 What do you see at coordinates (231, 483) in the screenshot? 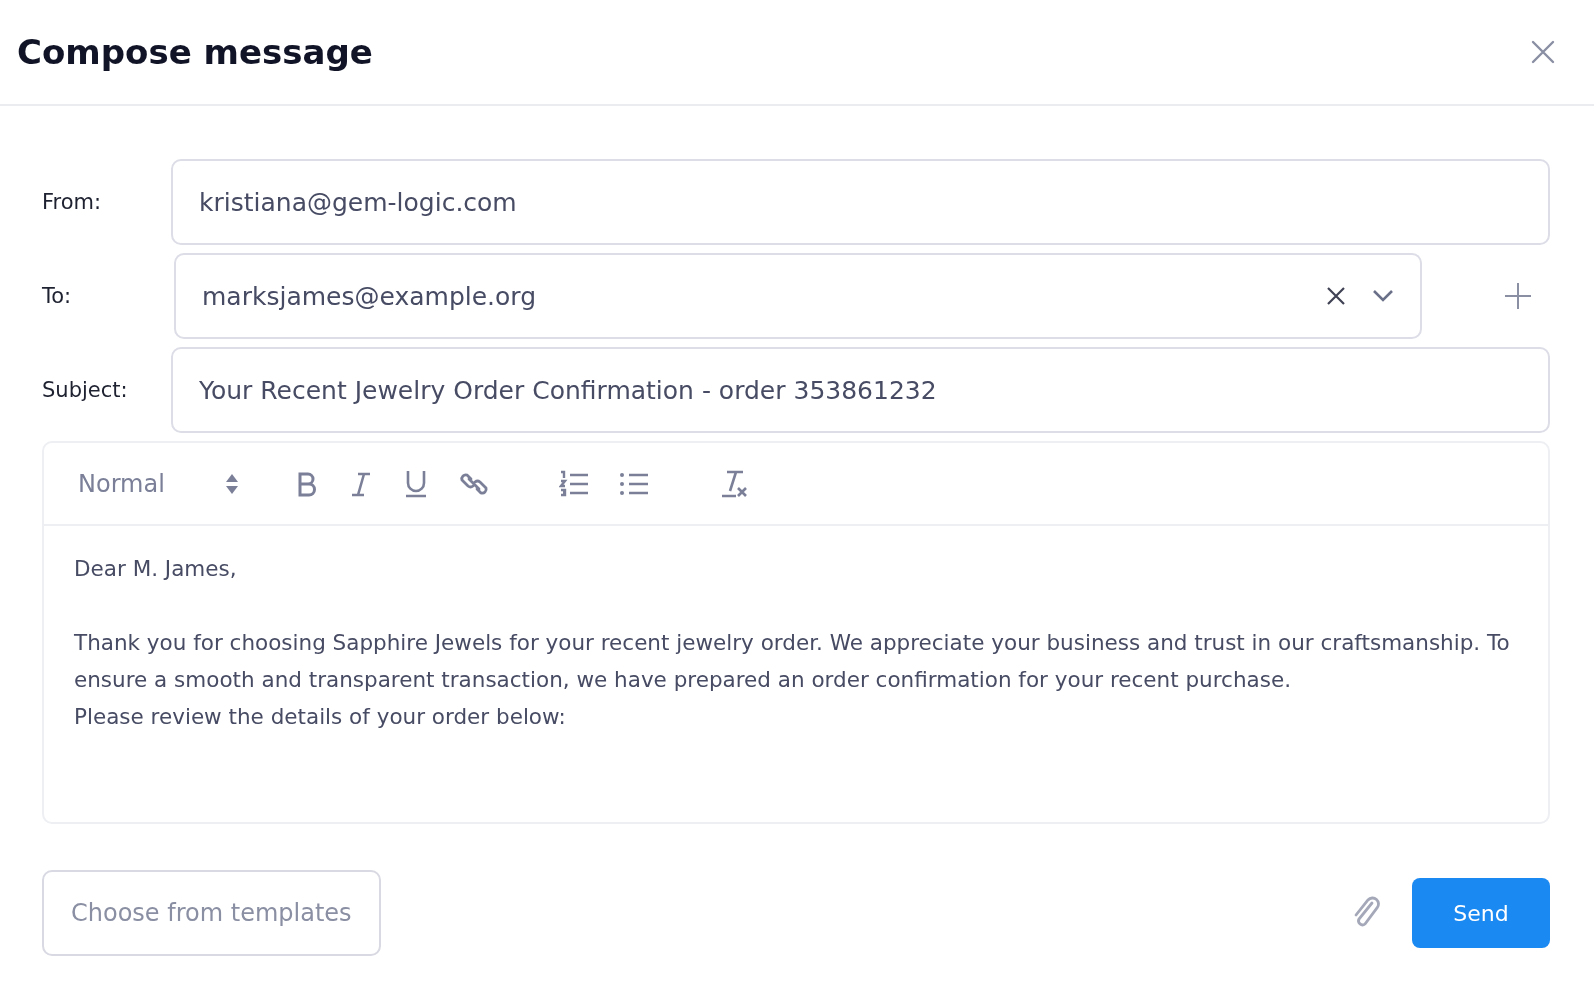
I see `sort-icon` at bounding box center [231, 483].